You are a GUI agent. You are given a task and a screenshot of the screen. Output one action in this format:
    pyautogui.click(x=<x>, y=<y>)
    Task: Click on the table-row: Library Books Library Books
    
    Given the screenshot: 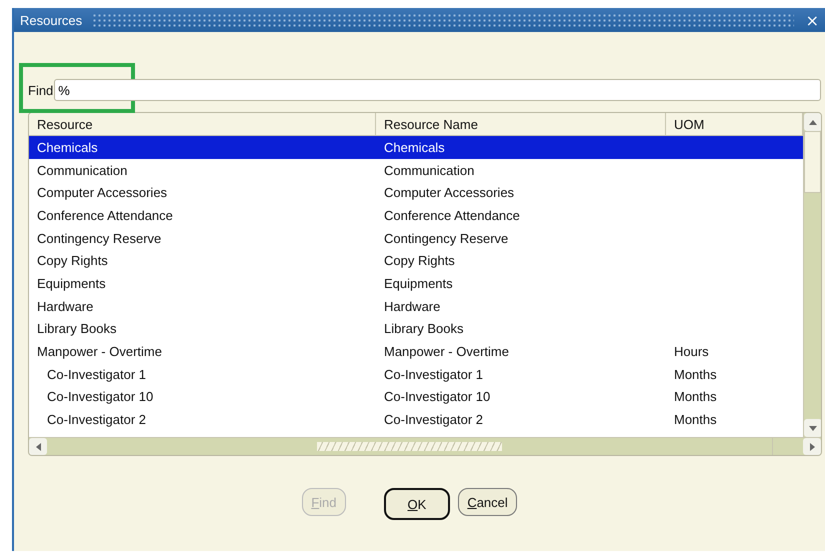 What is the action you would take?
    pyautogui.click(x=416, y=329)
    